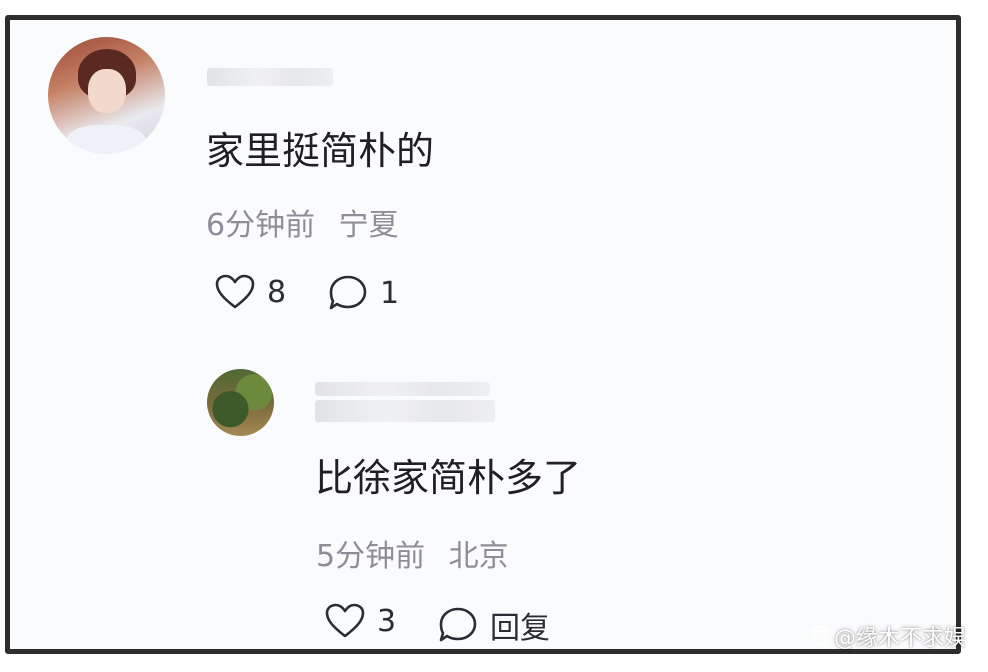 The image size is (988, 672). What do you see at coordinates (368, 225) in the screenshot?
I see `comment-location: 宁夏` at bounding box center [368, 225].